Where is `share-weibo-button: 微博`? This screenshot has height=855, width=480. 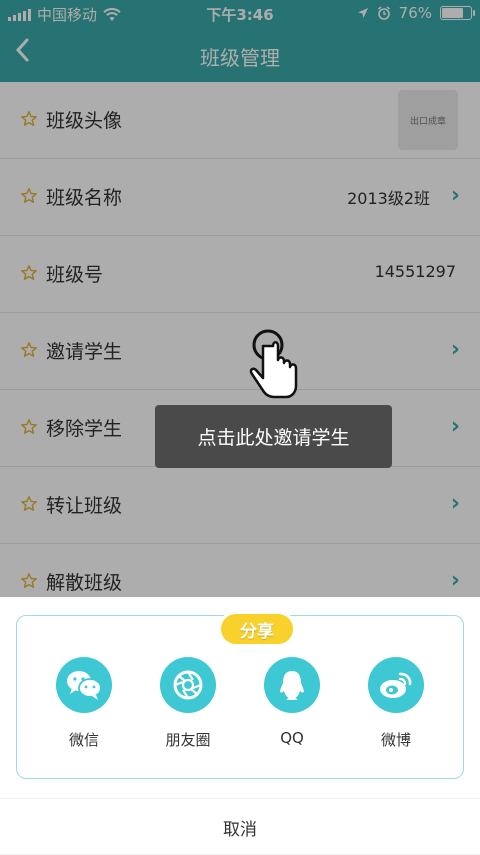 share-weibo-button: 微博 is located at coordinates (396, 703).